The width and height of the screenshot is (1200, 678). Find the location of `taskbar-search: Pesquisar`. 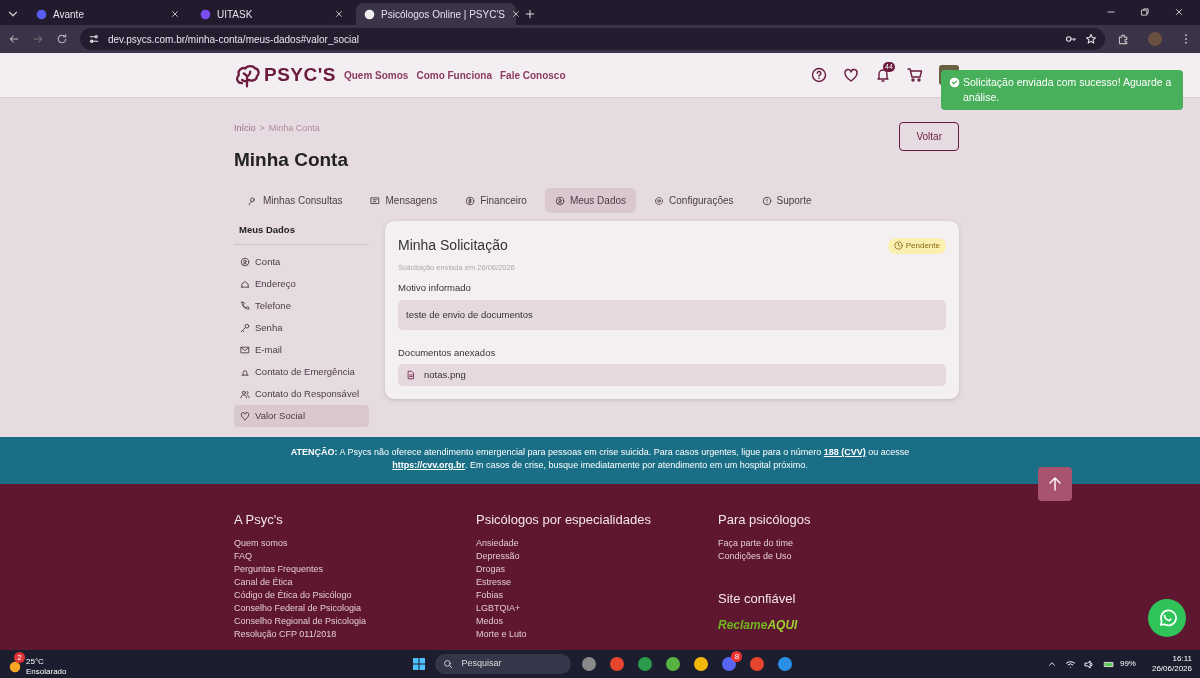

taskbar-search: Pesquisar is located at coordinates (503, 664).